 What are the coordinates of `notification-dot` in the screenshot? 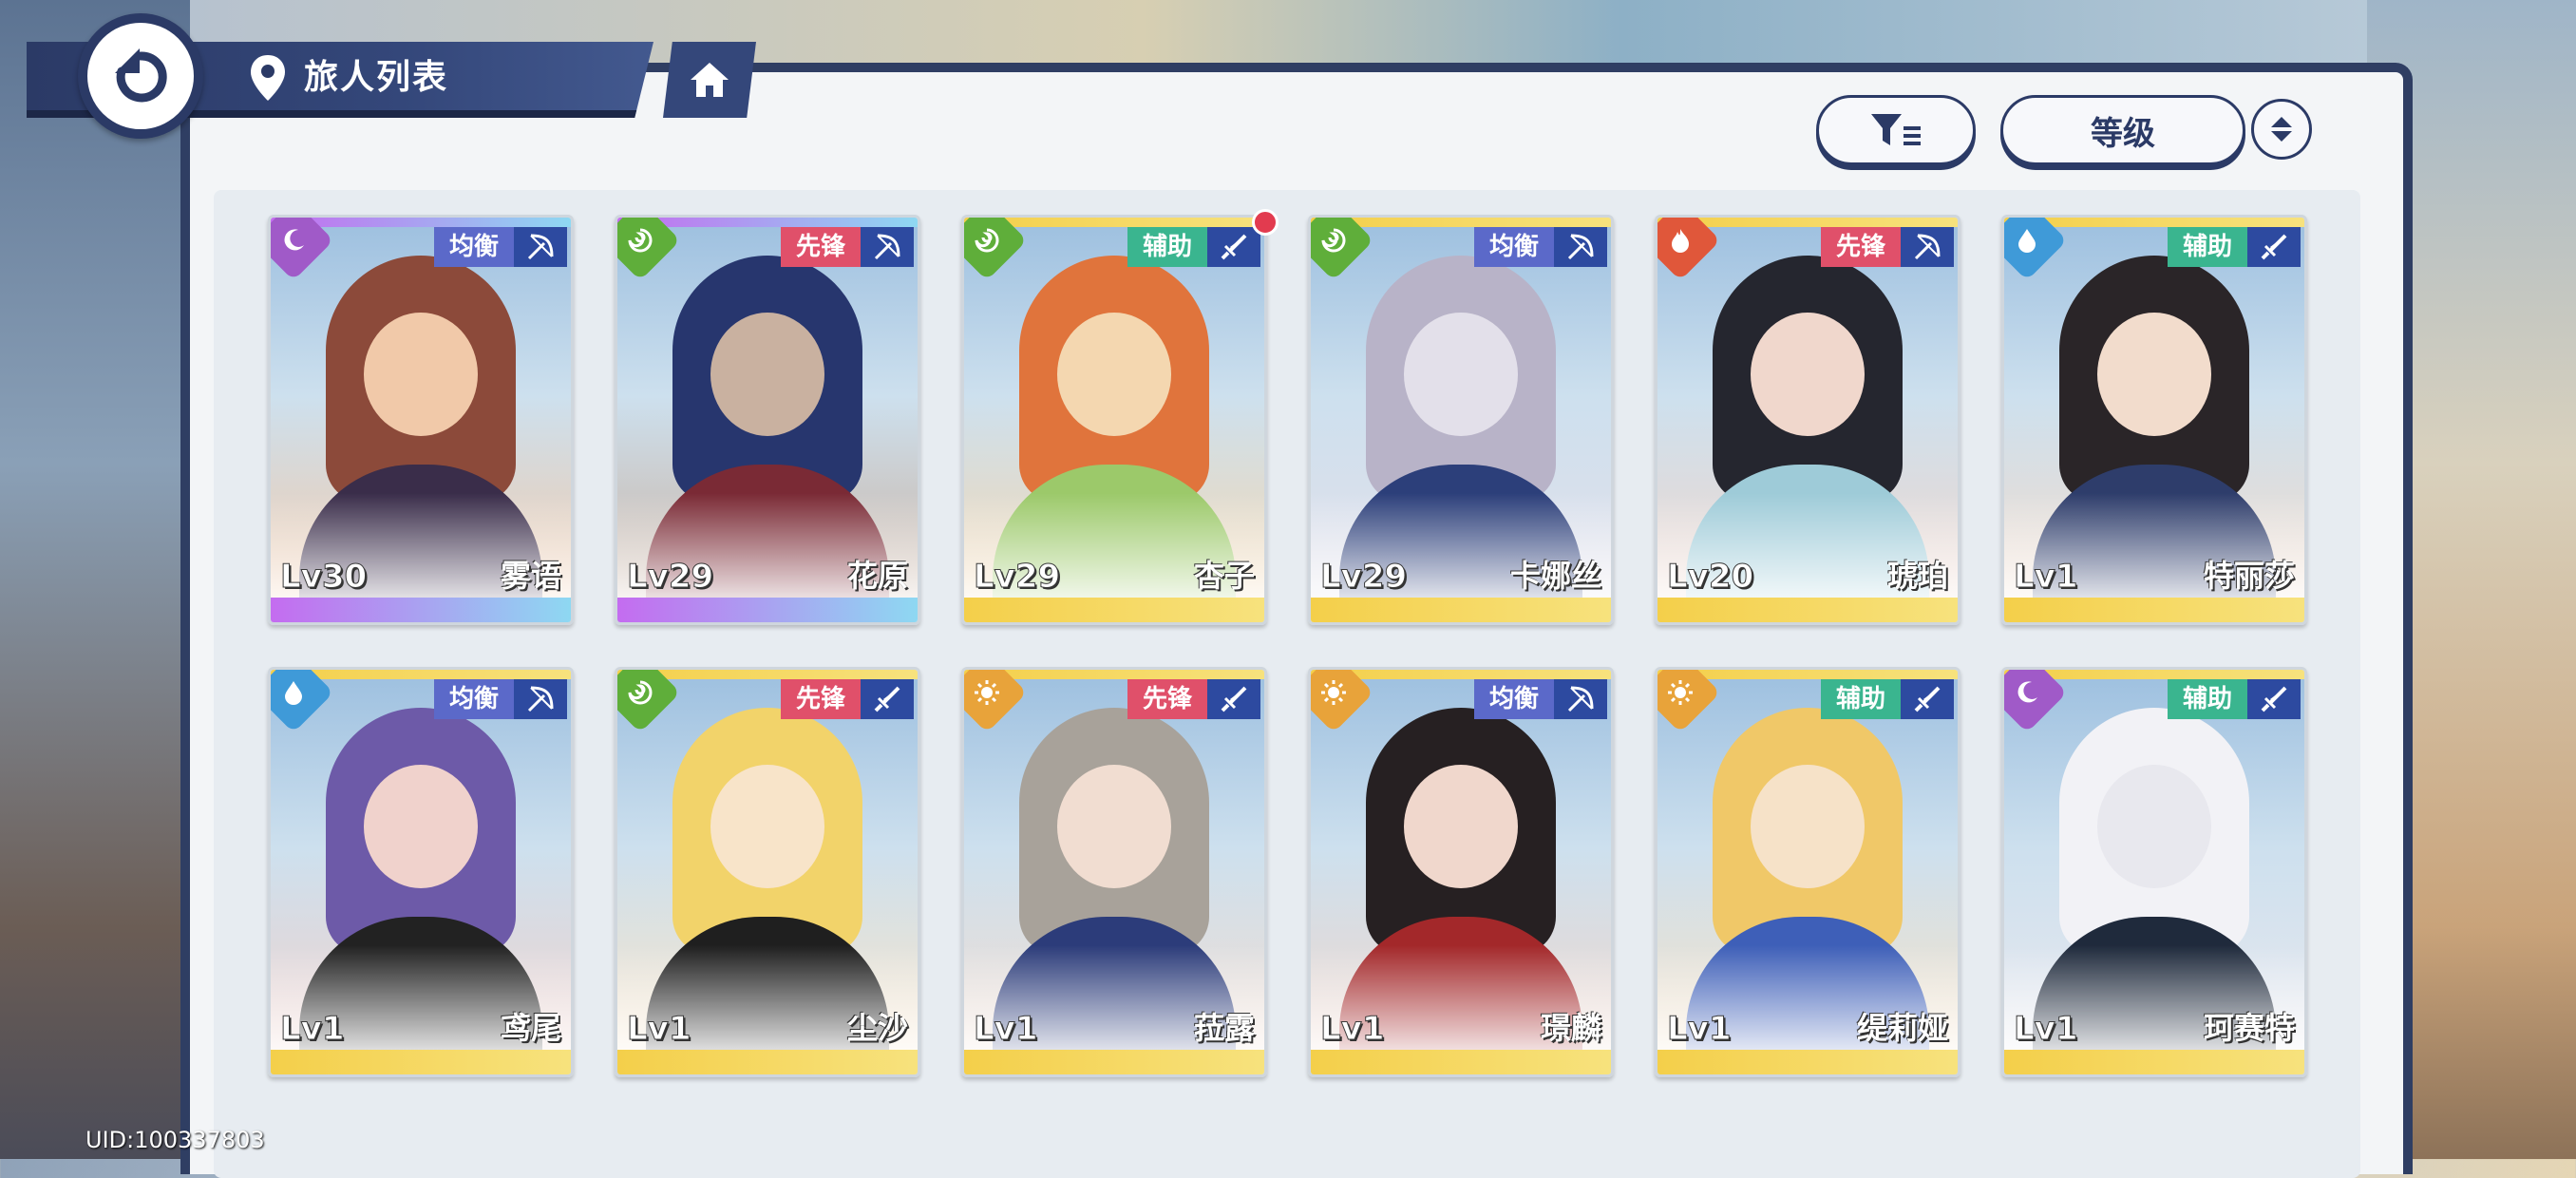 It's located at (1265, 222).